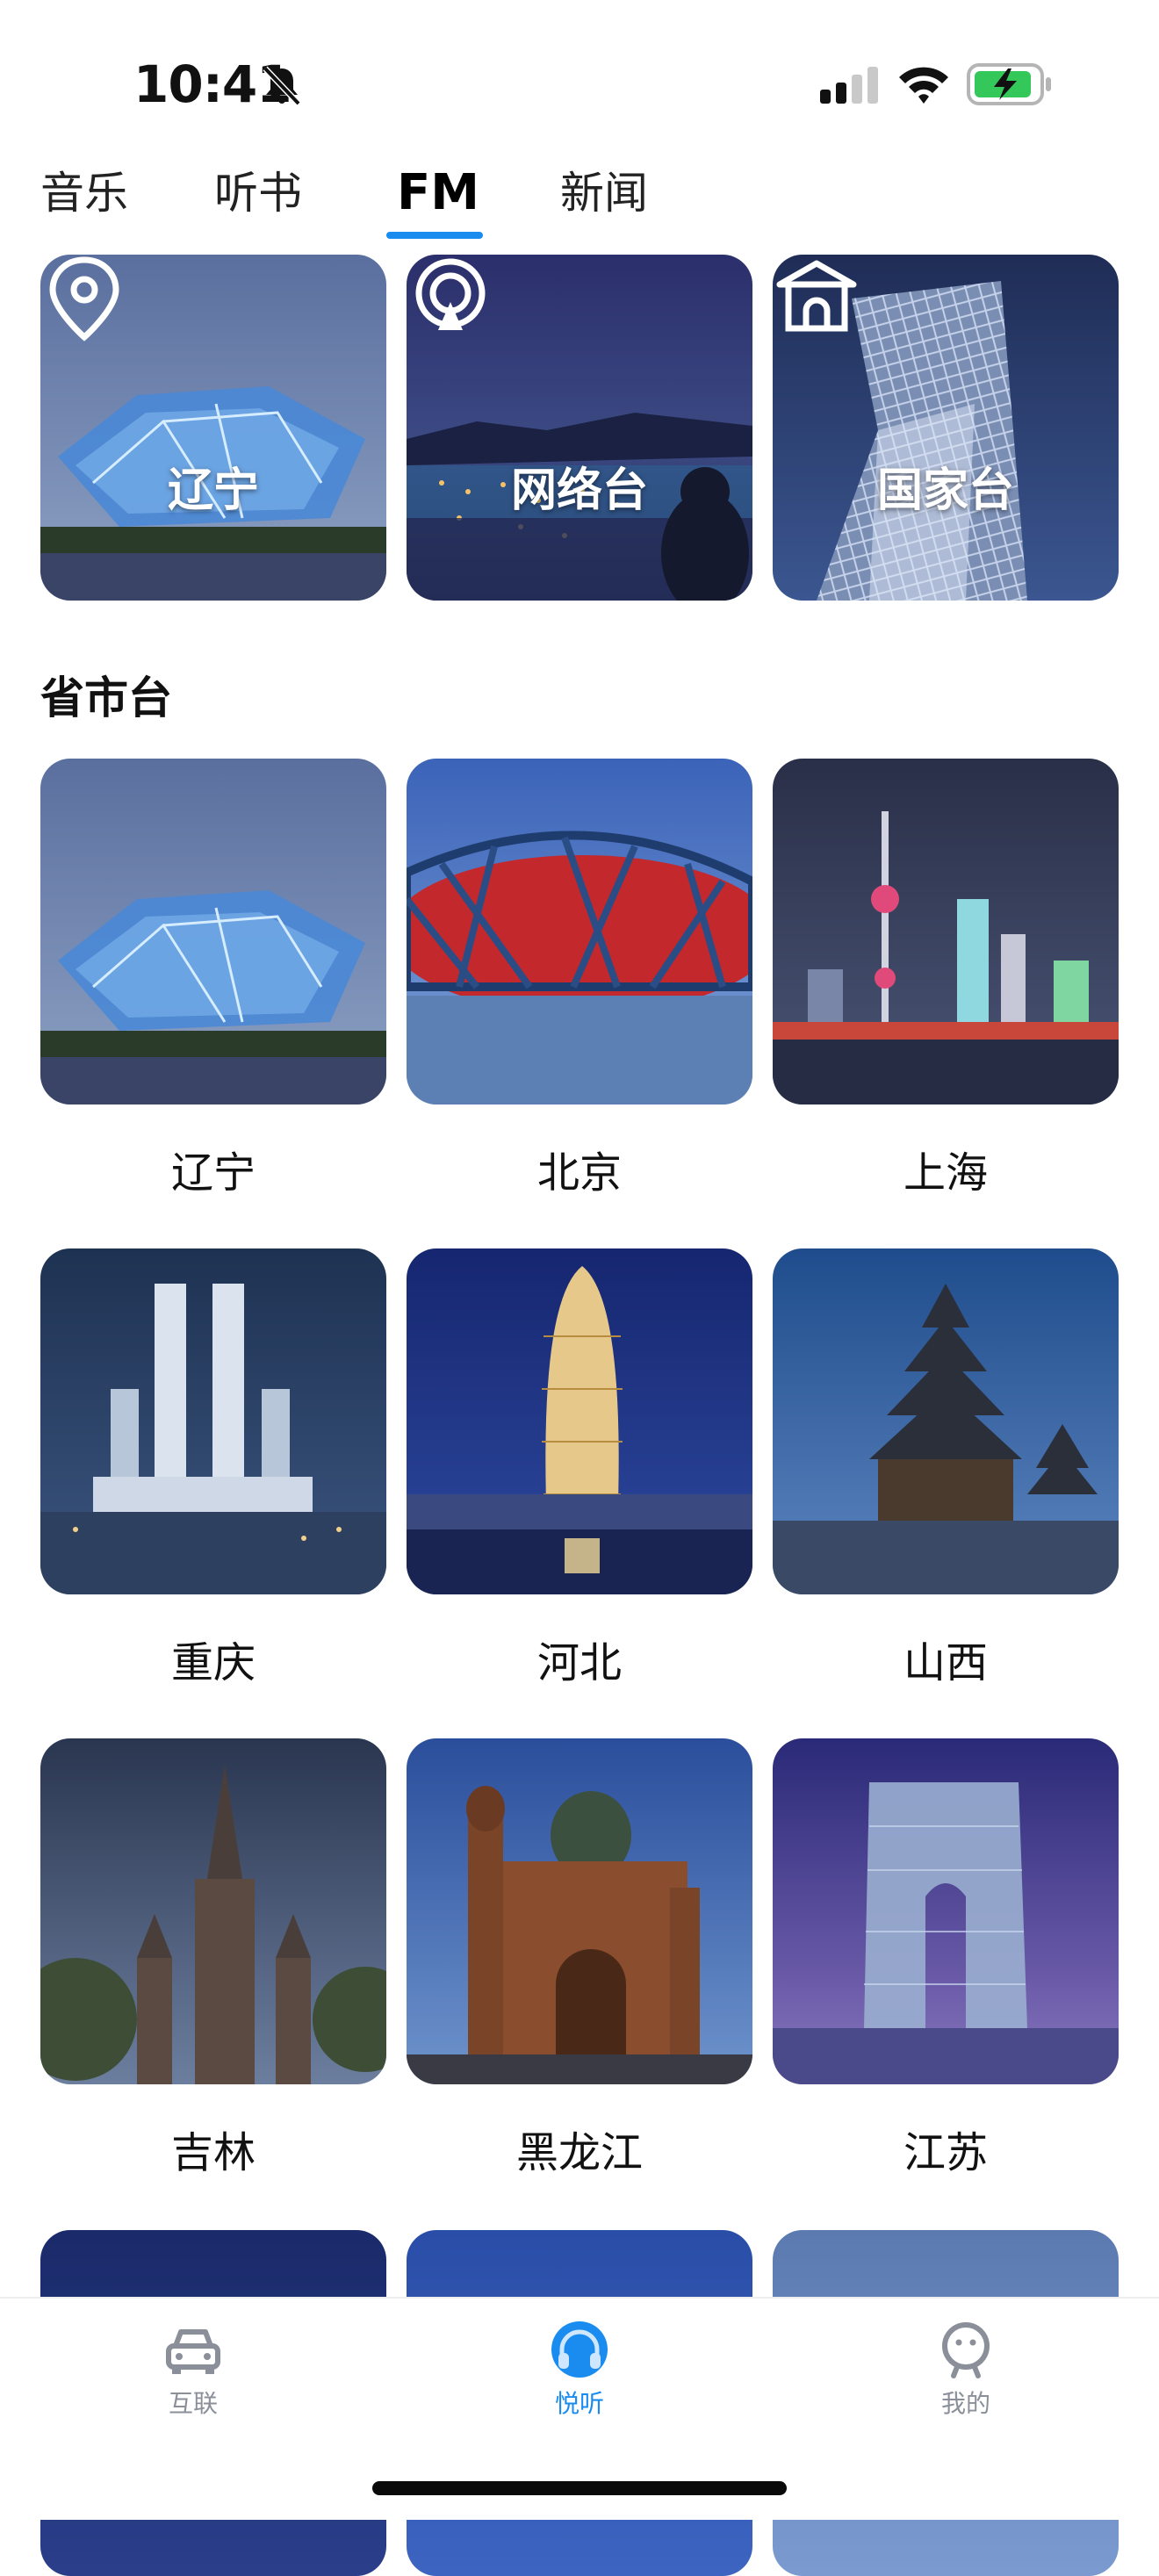  What do you see at coordinates (945, 2152) in the screenshot?
I see `city-label: 江苏` at bounding box center [945, 2152].